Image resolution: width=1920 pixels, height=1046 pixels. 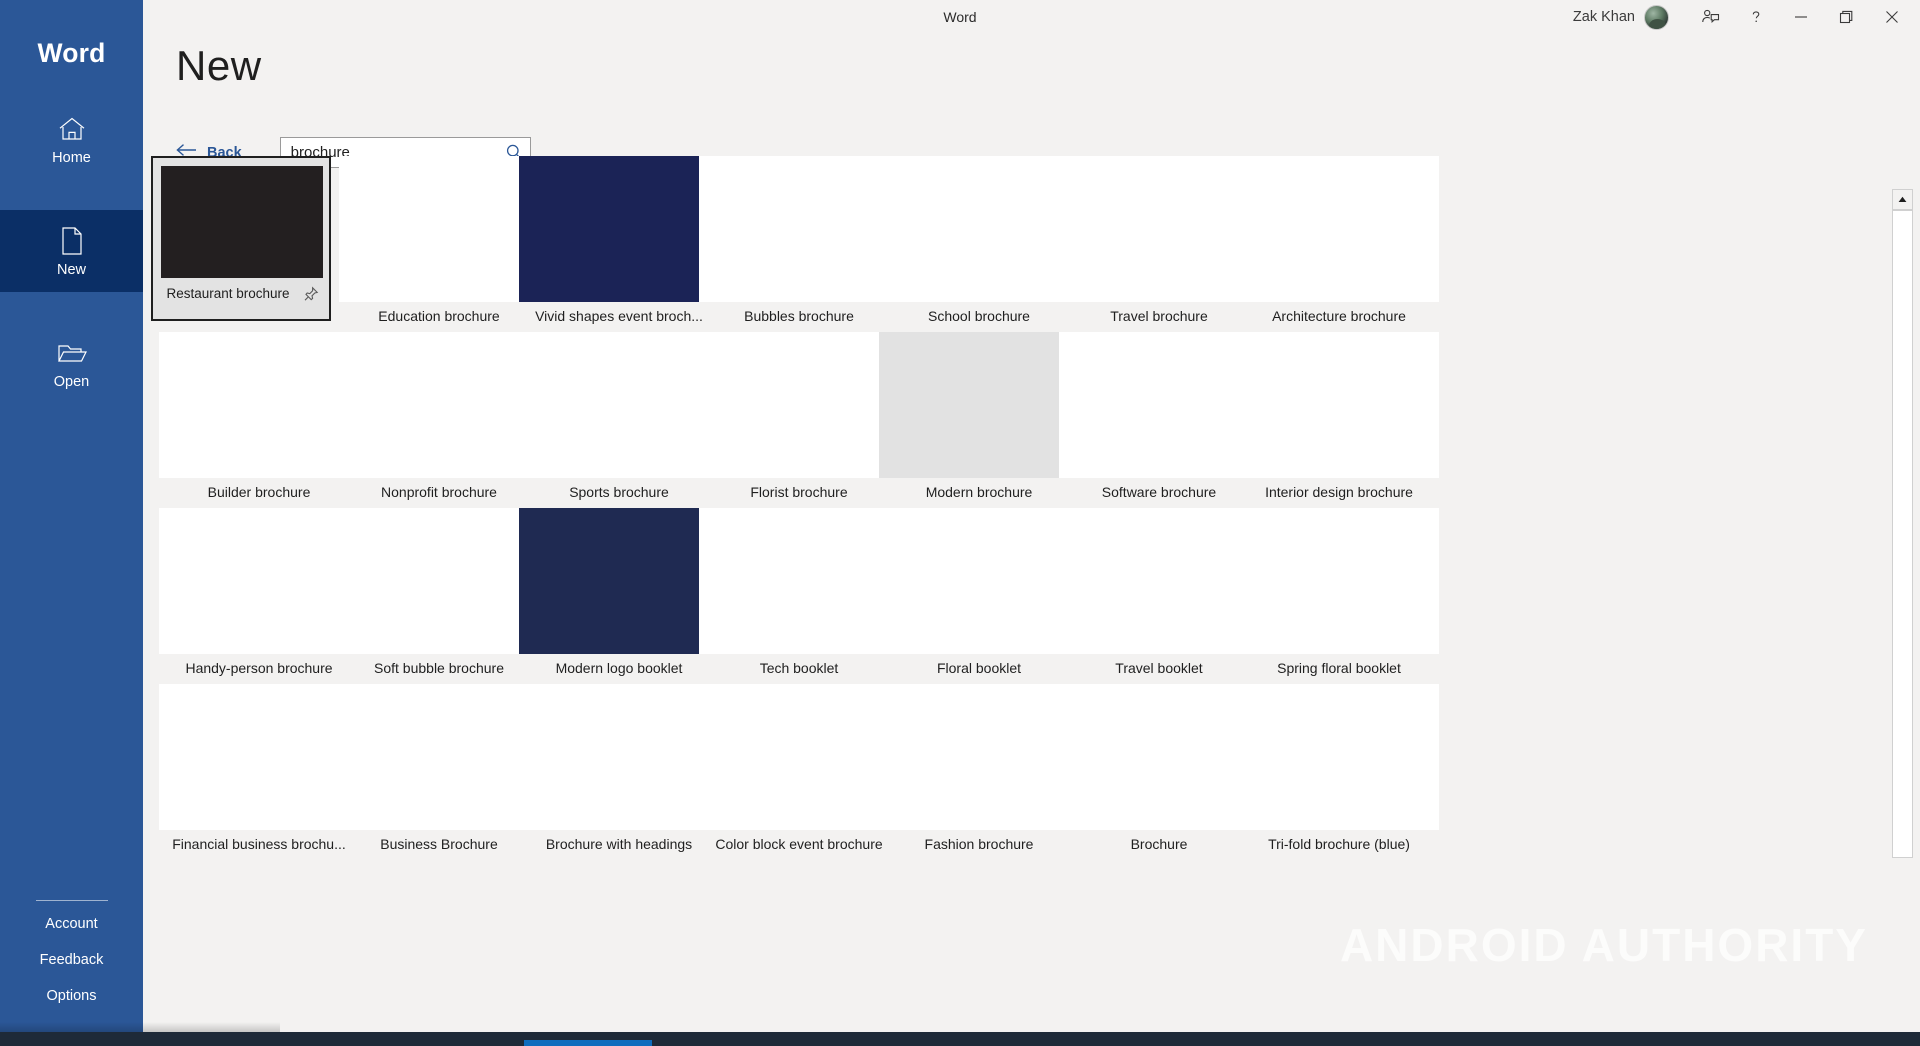 I want to click on document-icon, so click(x=72, y=241).